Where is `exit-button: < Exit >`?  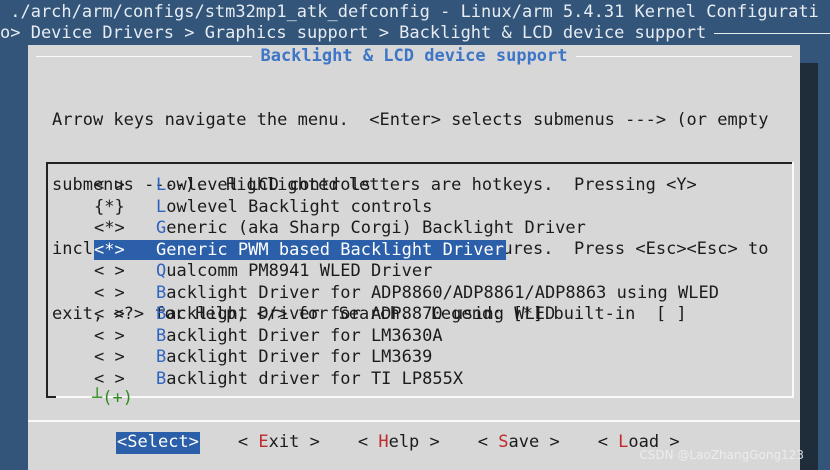 exit-button: < Exit > is located at coordinates (279, 443).